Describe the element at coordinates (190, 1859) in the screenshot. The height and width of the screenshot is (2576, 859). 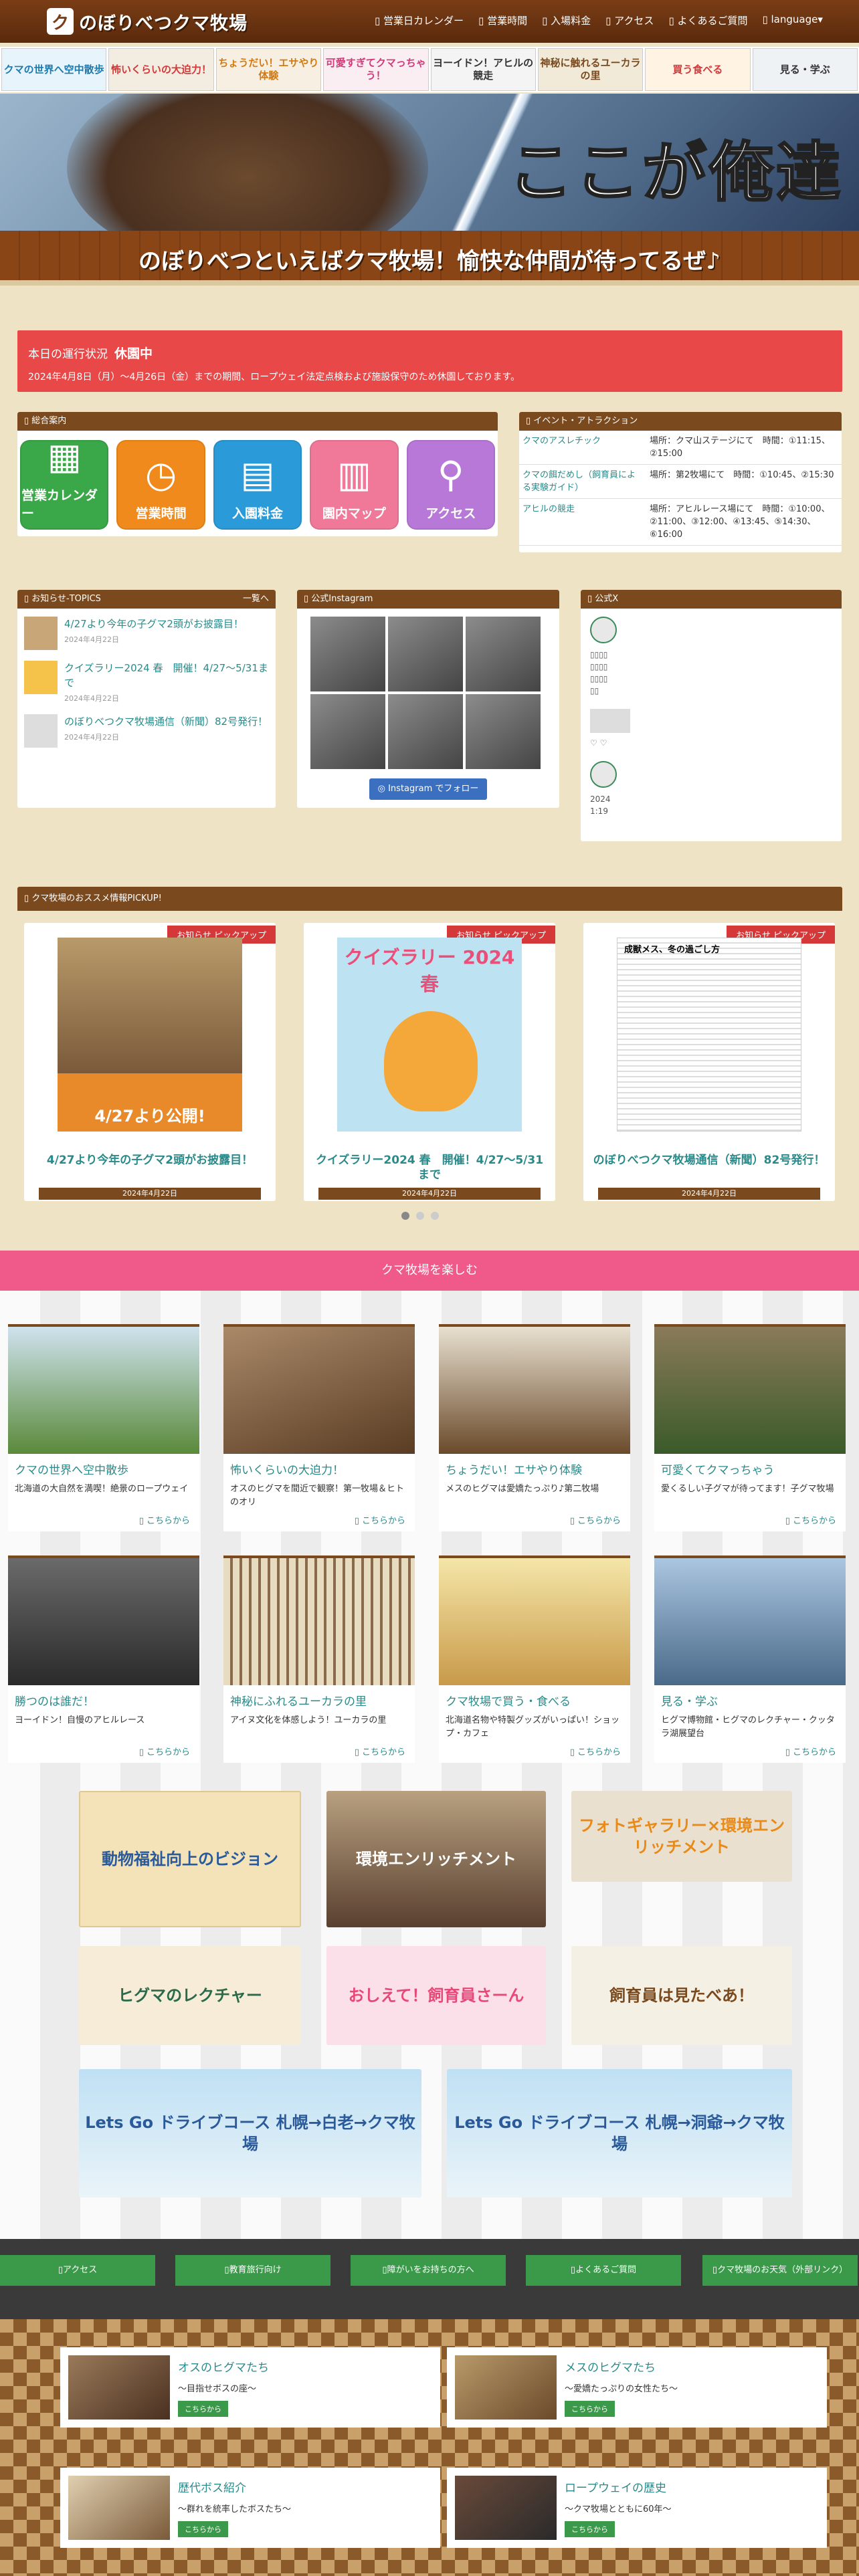
I see `banner-vision: 動物福祉向上のビジョン` at that location.